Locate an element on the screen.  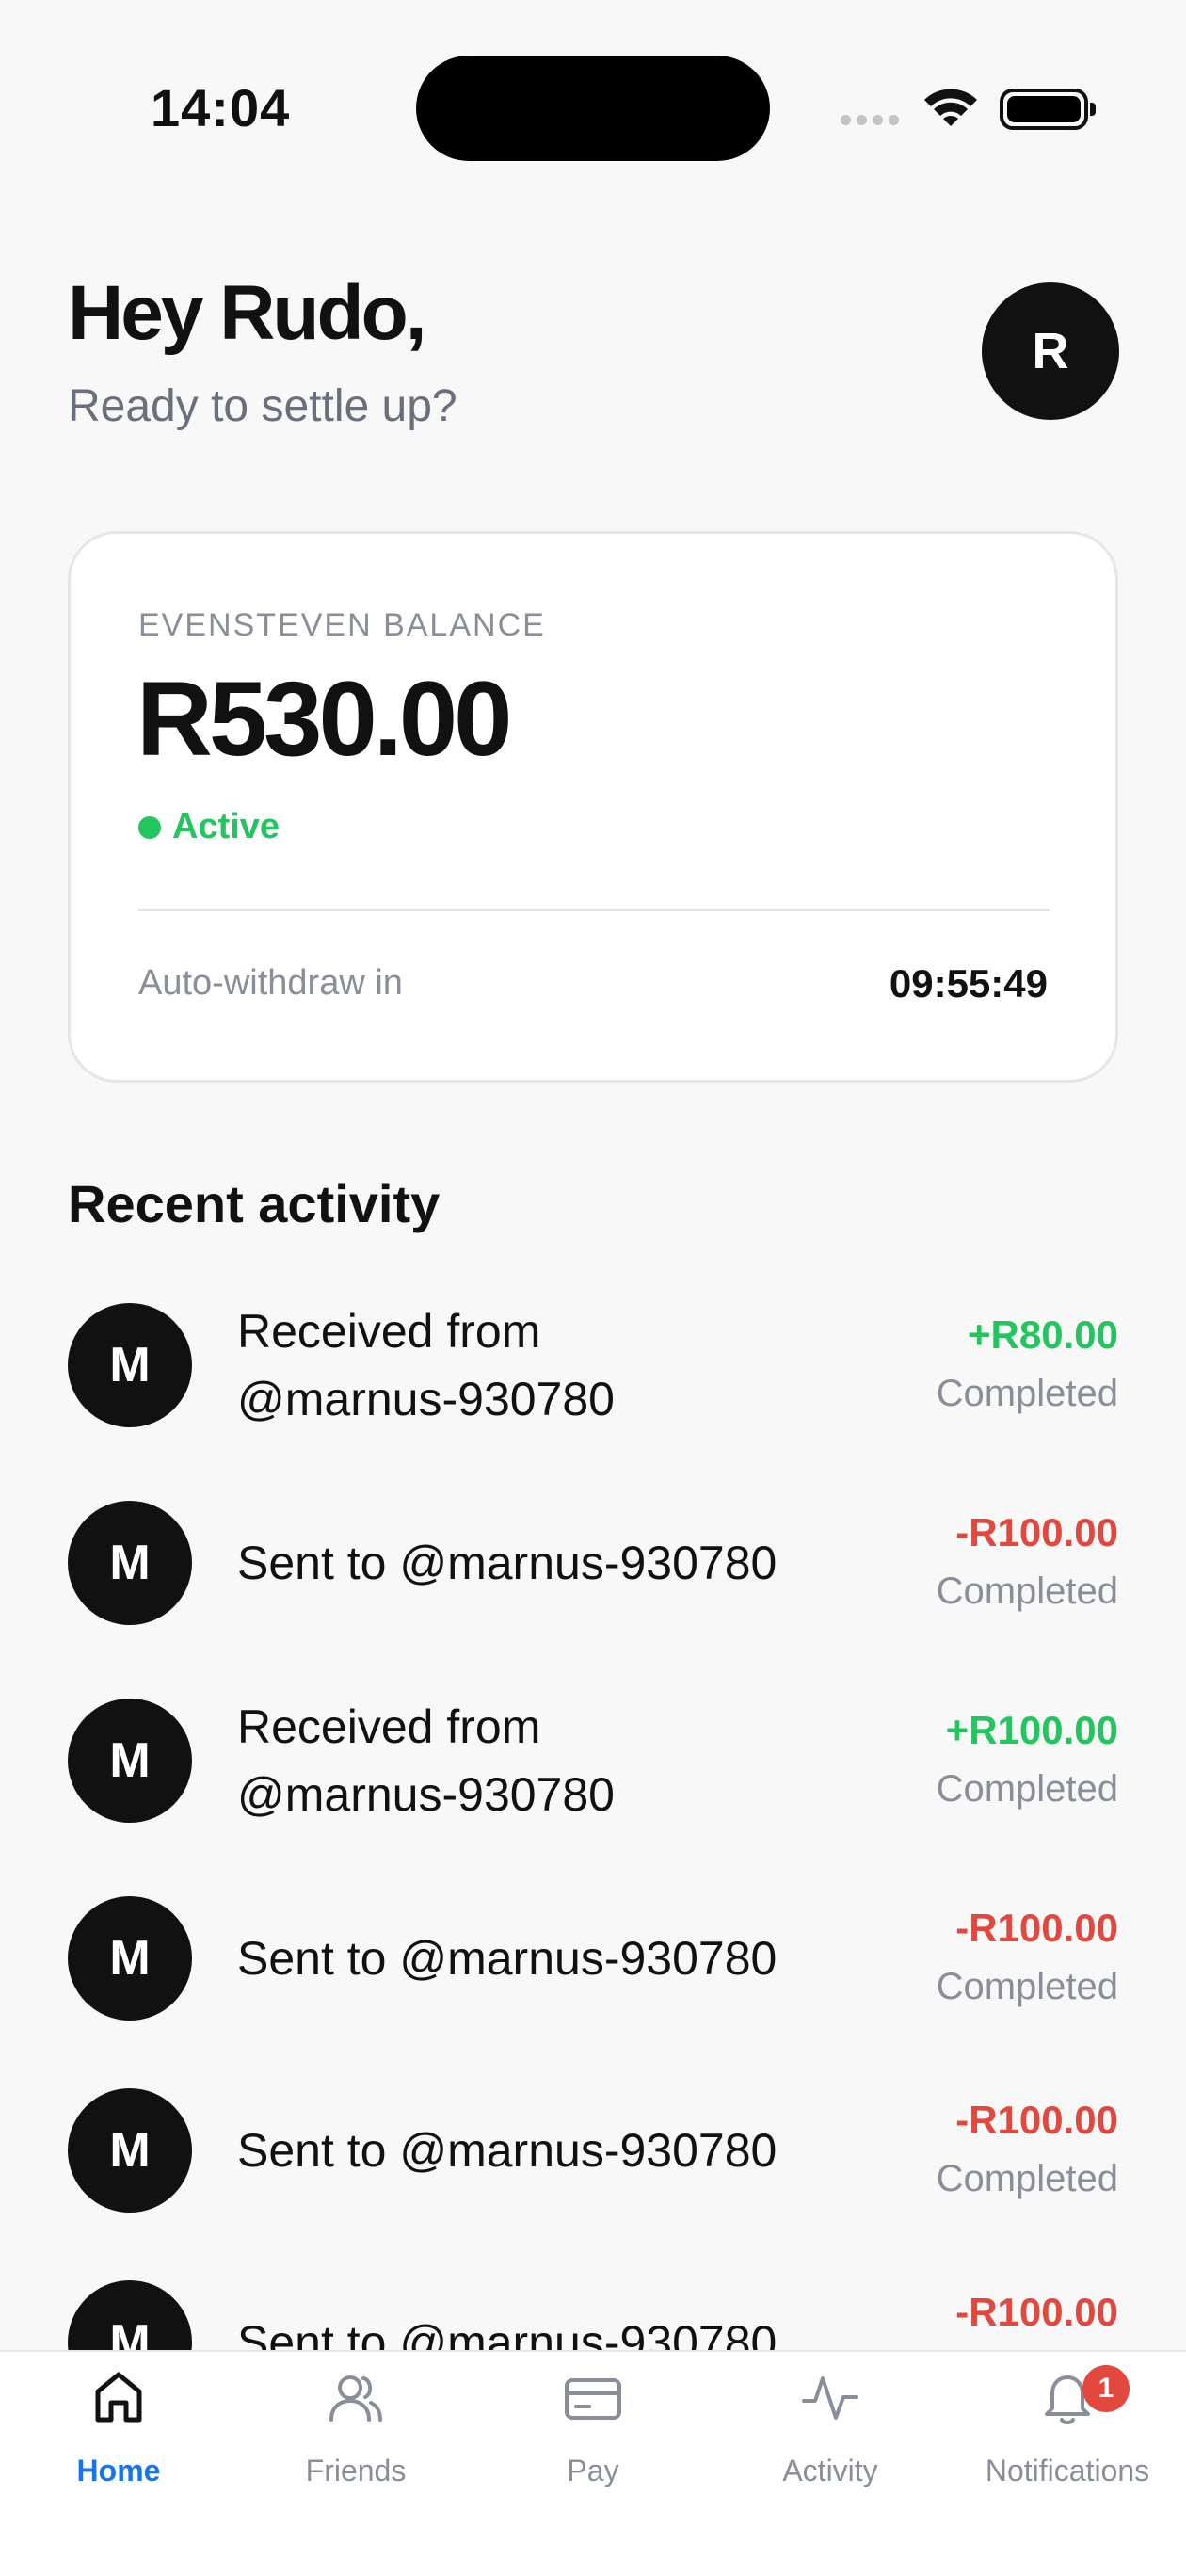
activity-item: M Sent to @marnus-930780 -R100.00 is located at coordinates (593, 2315).